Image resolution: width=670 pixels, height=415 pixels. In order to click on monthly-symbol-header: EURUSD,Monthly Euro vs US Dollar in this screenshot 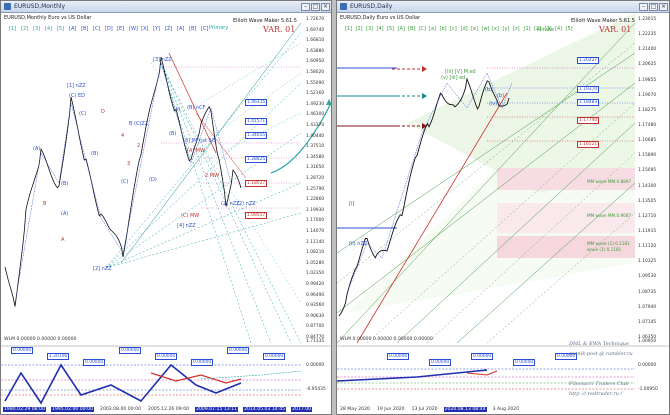, I will do `click(48, 18)`.